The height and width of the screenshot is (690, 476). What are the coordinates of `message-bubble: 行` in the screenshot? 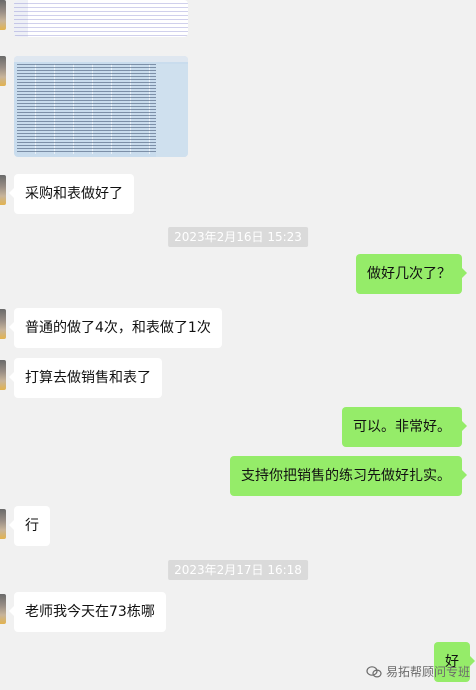 It's located at (29, 526).